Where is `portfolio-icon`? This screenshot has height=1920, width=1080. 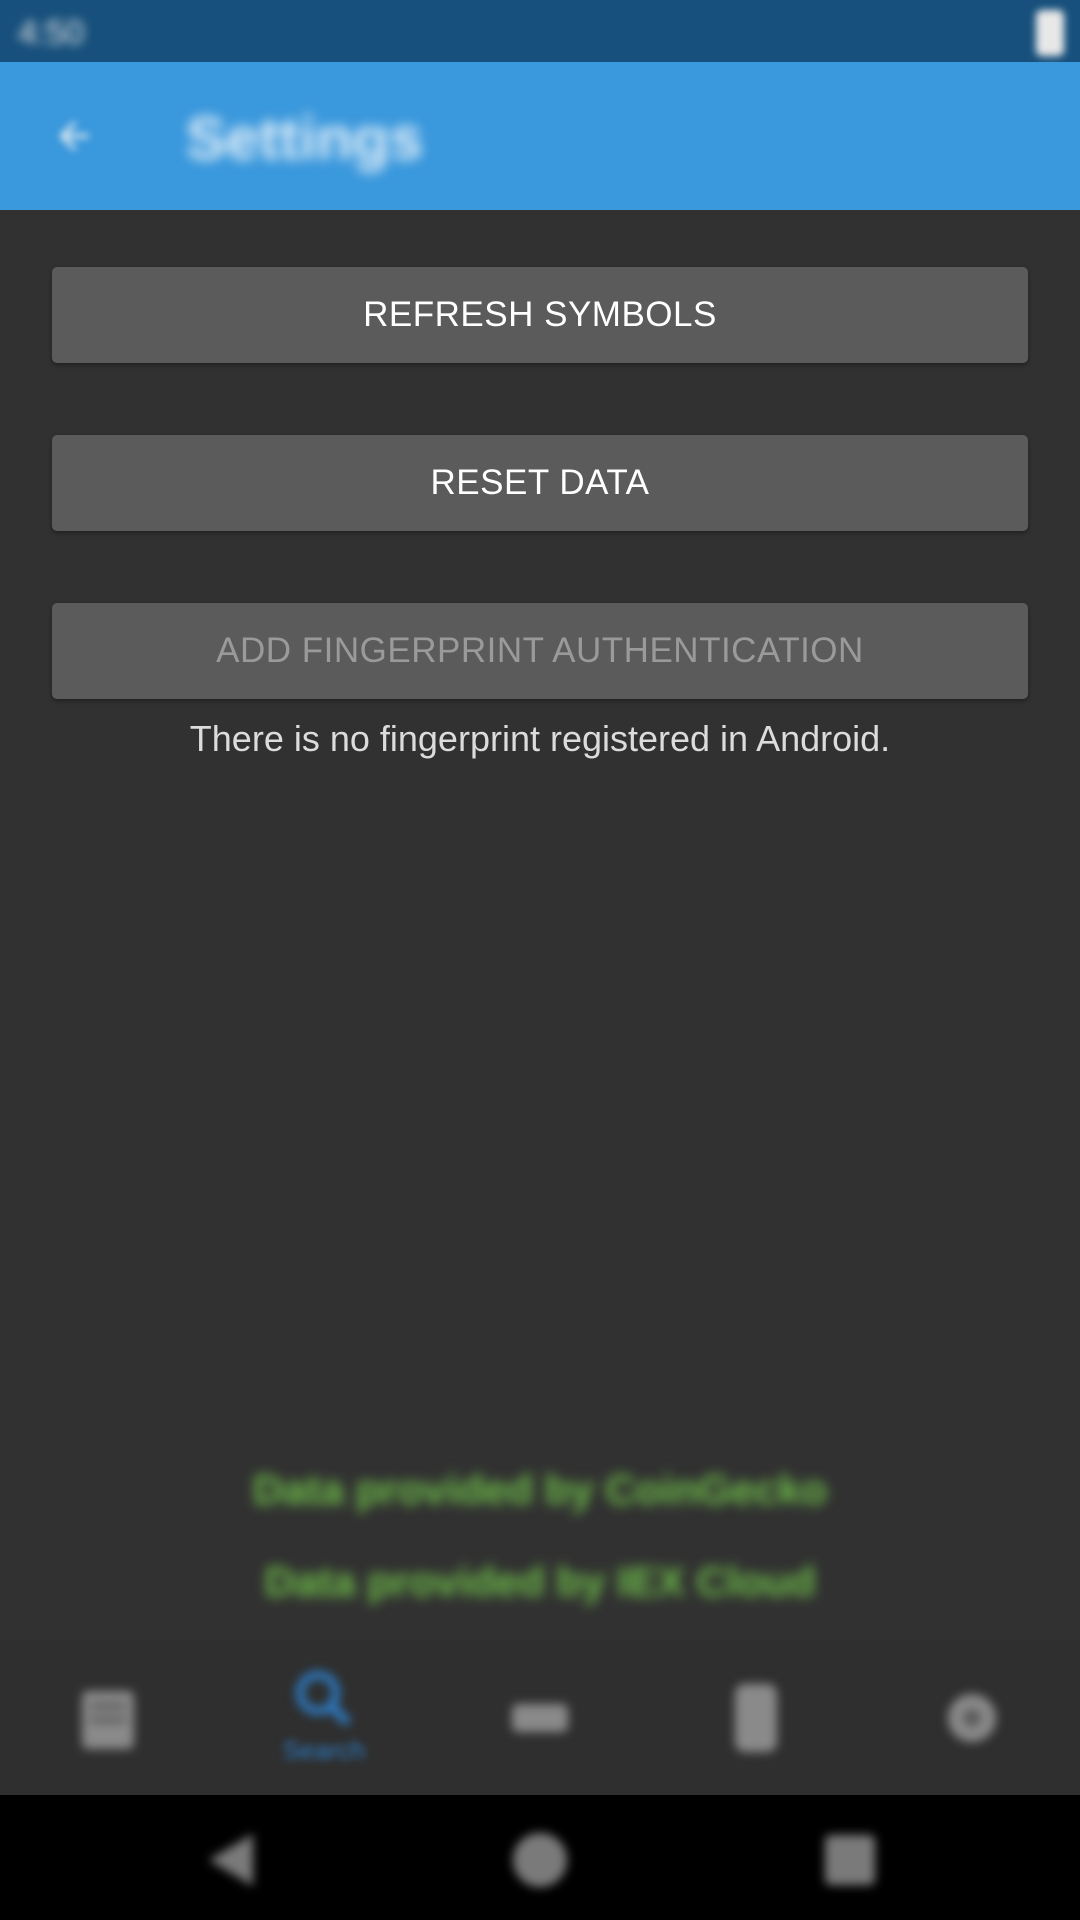
portfolio-icon is located at coordinates (108, 1719).